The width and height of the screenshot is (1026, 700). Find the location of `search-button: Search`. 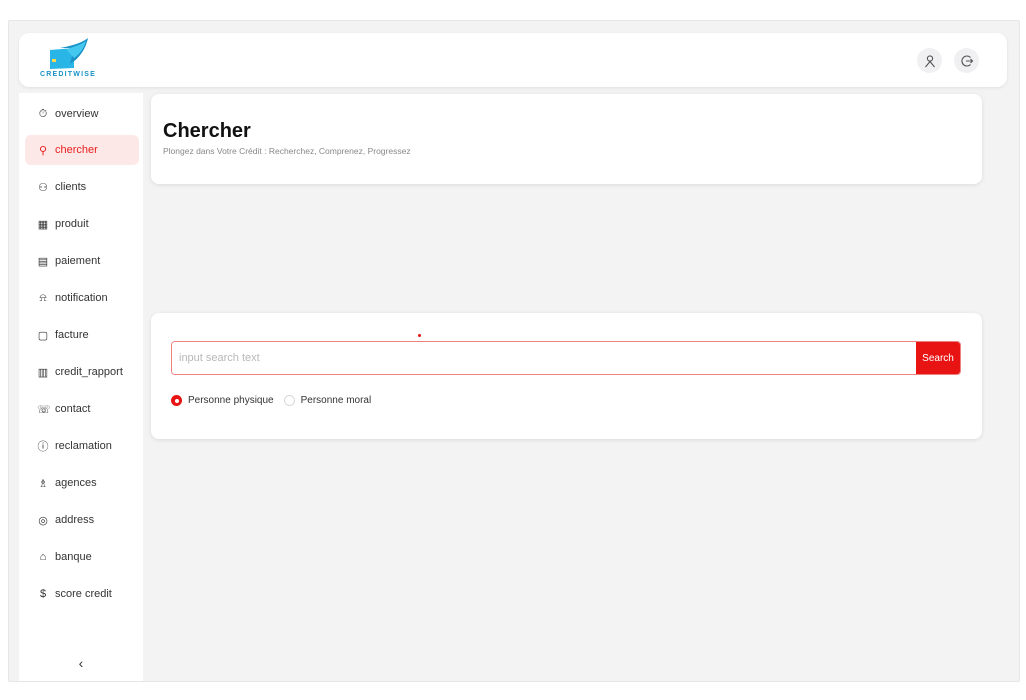

search-button: Search is located at coordinates (938, 358).